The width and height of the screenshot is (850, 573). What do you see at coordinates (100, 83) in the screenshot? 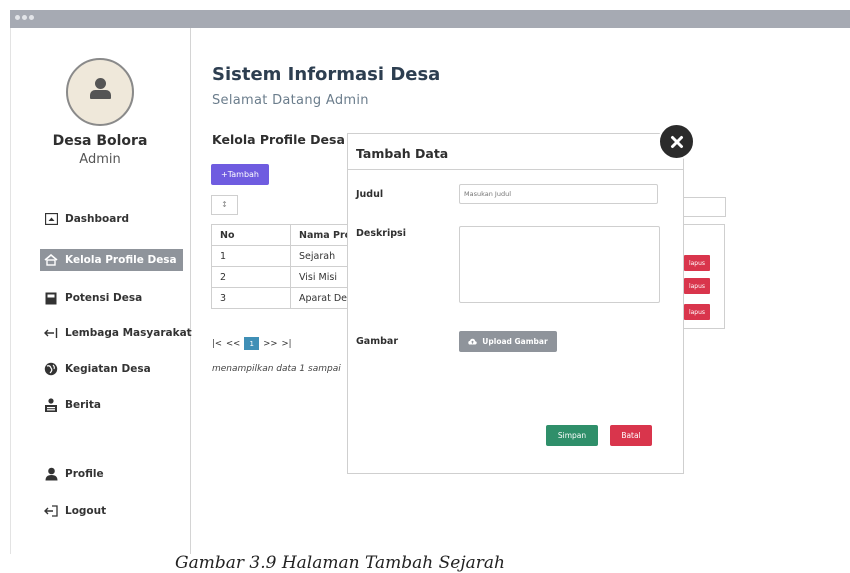
I see `avatar-head` at bounding box center [100, 83].